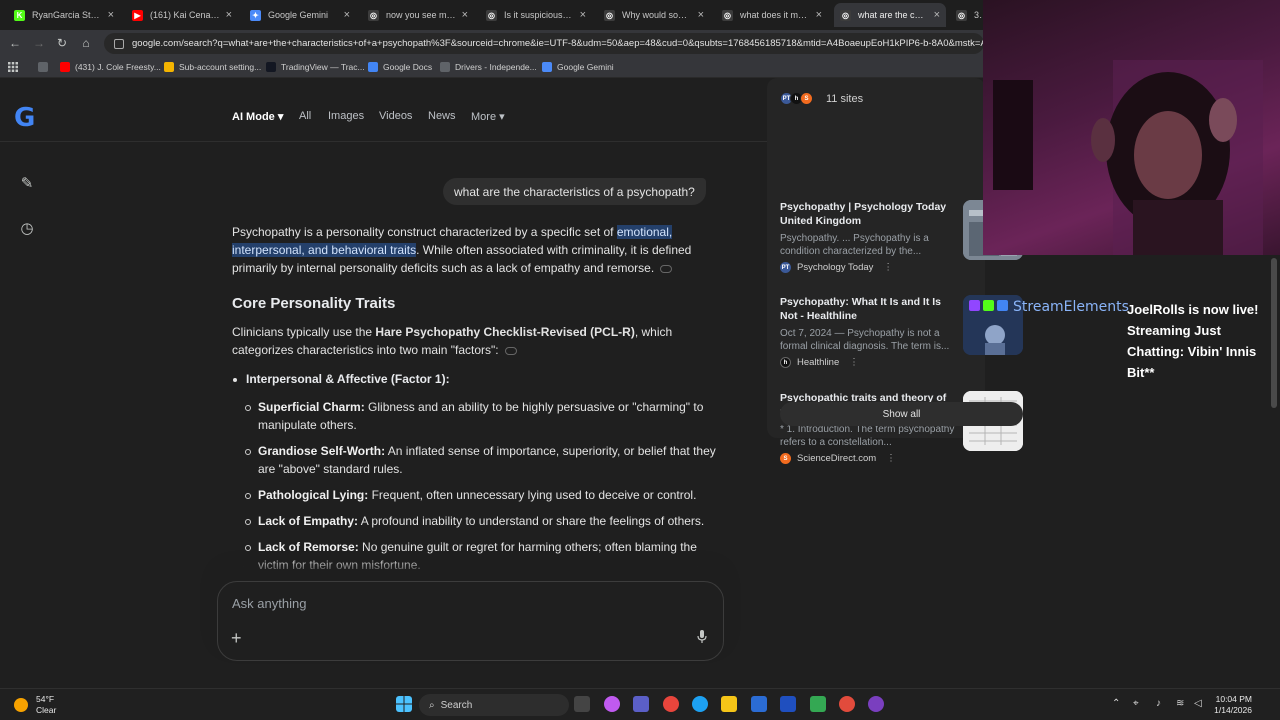 The width and height of the screenshot is (1280, 720). I want to click on add-icon: +, so click(236, 638).